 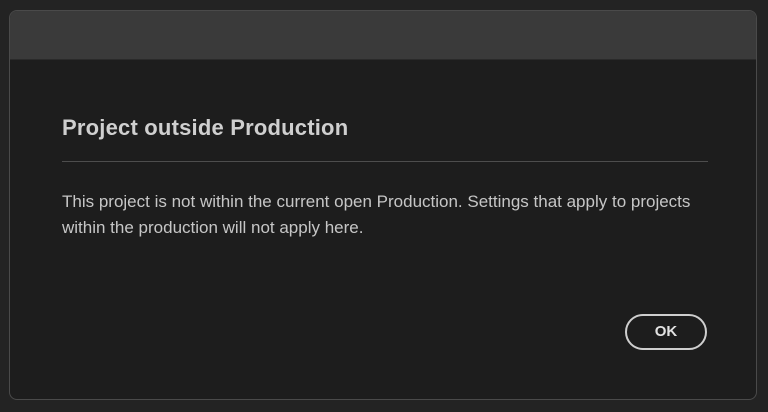 I want to click on dialog-titlebar, so click(x=383, y=35).